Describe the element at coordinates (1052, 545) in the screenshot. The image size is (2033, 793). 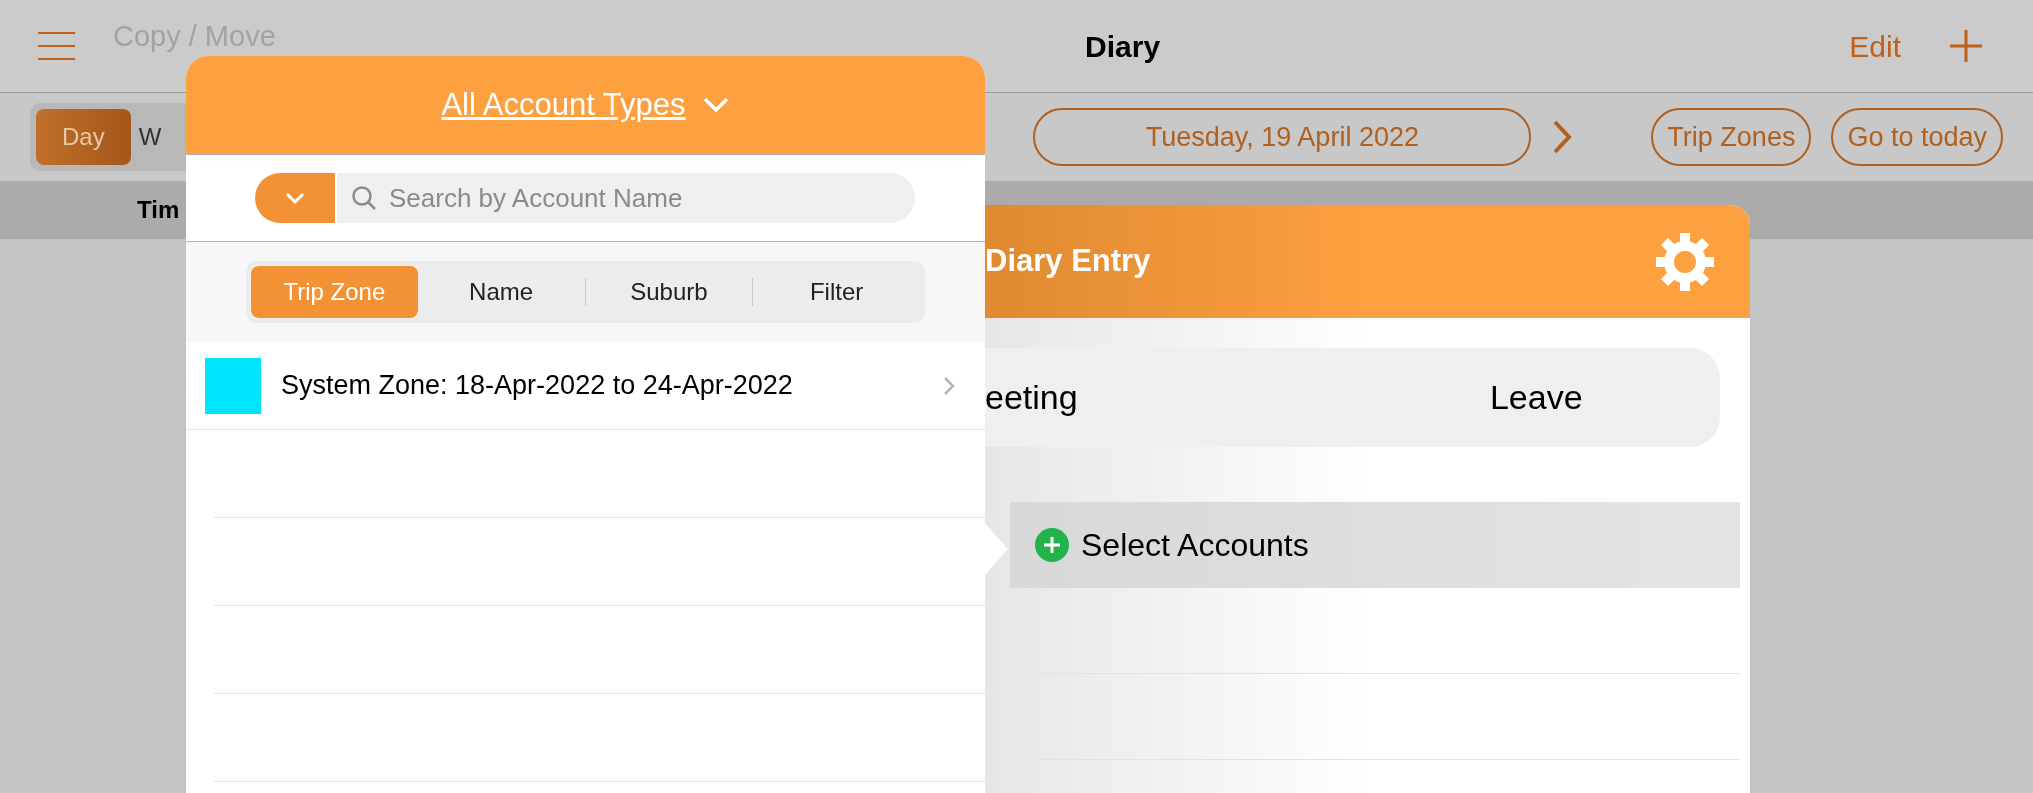
I see `add-circle-icon` at that location.